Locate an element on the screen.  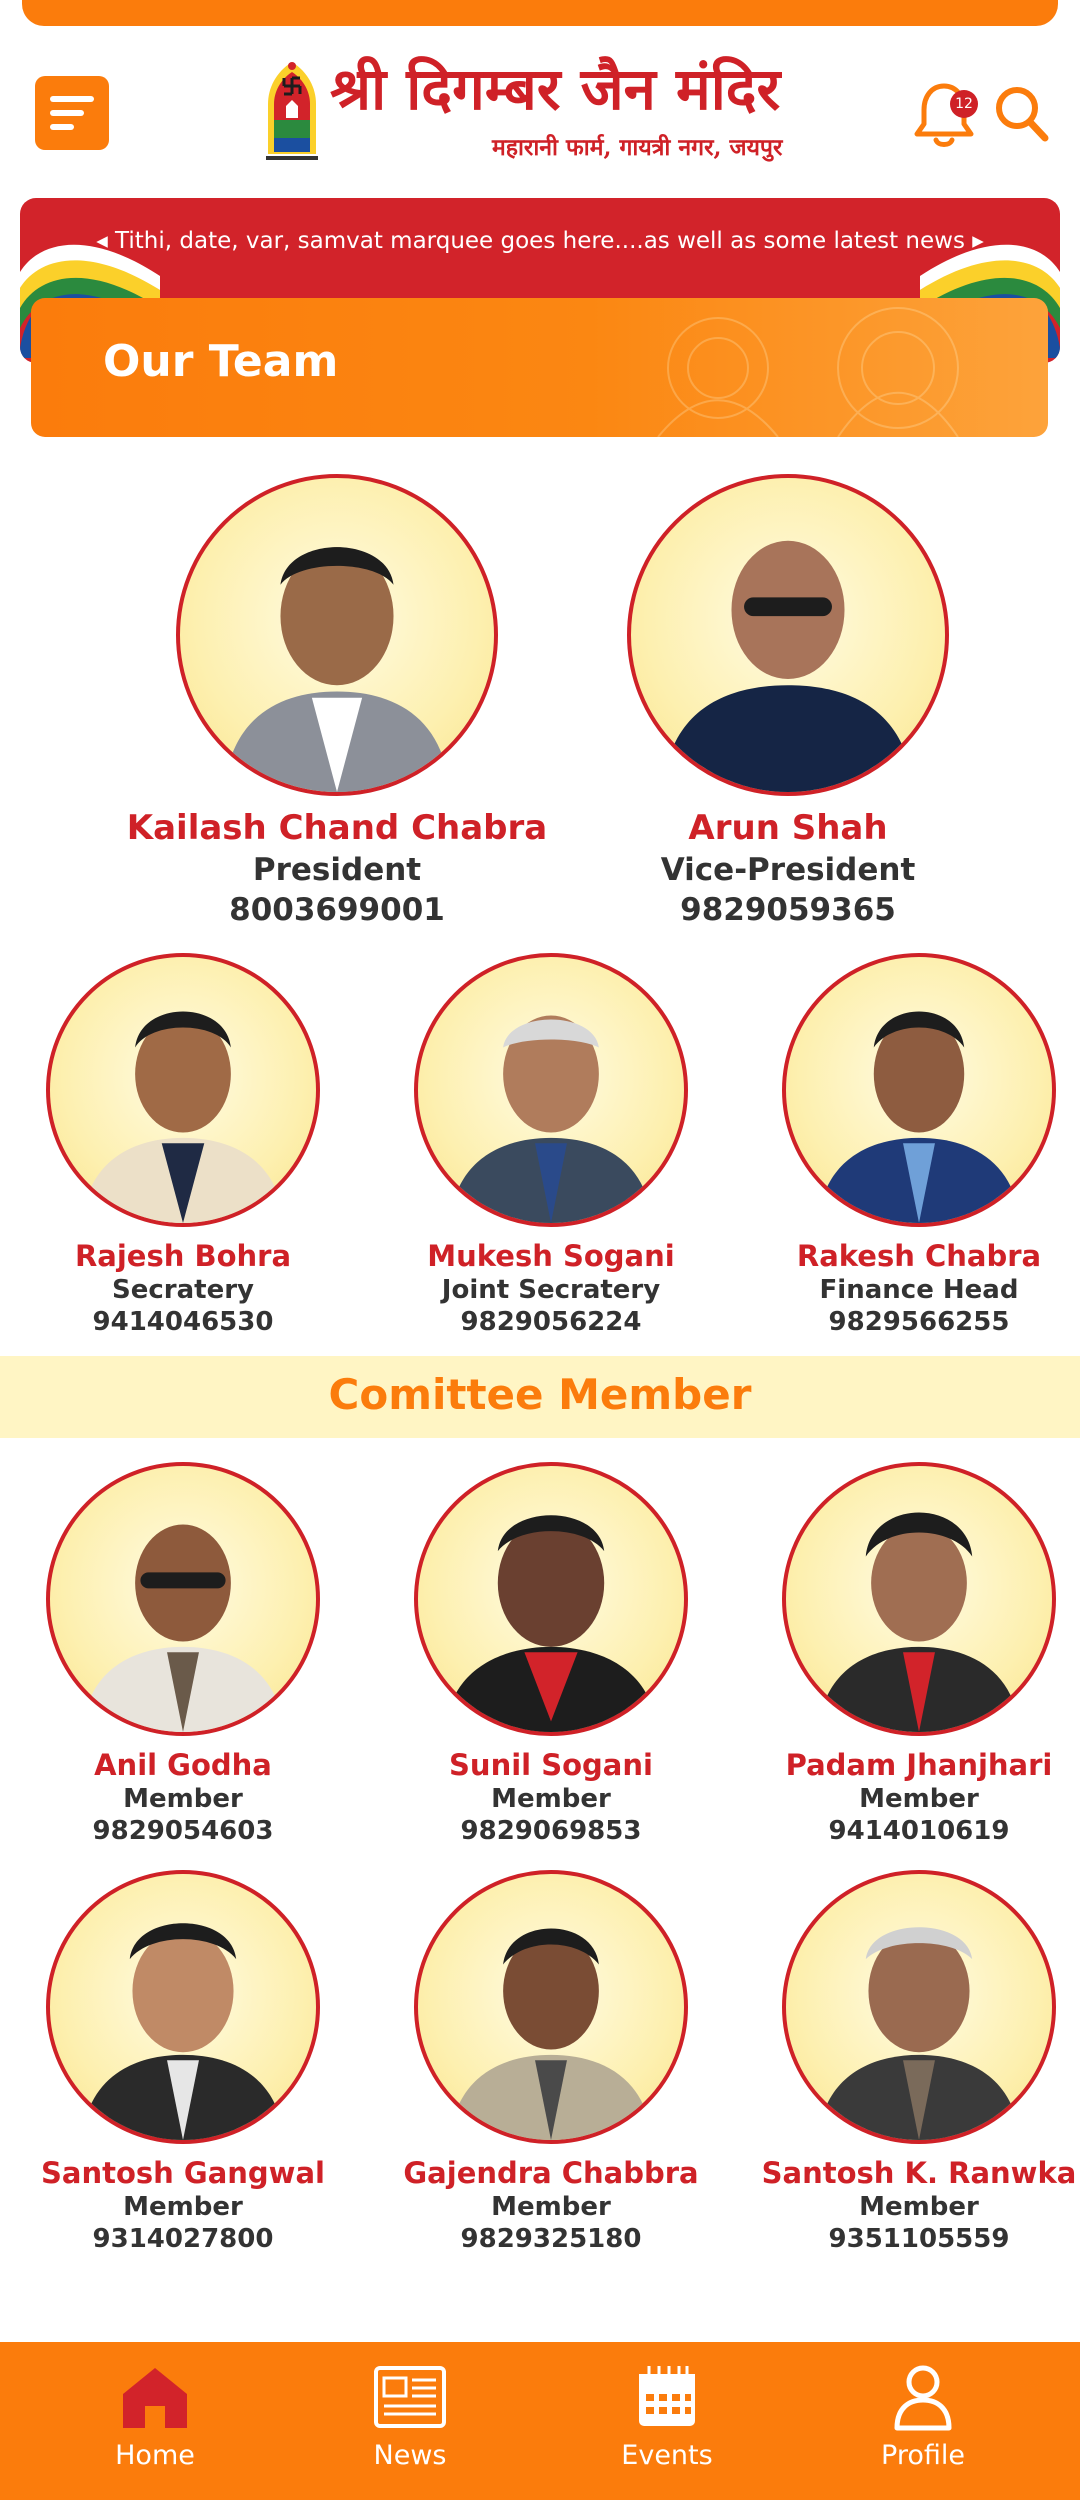
member-card: Arun Shah Vice-President 9829059365 is located at coordinates (788, 701).